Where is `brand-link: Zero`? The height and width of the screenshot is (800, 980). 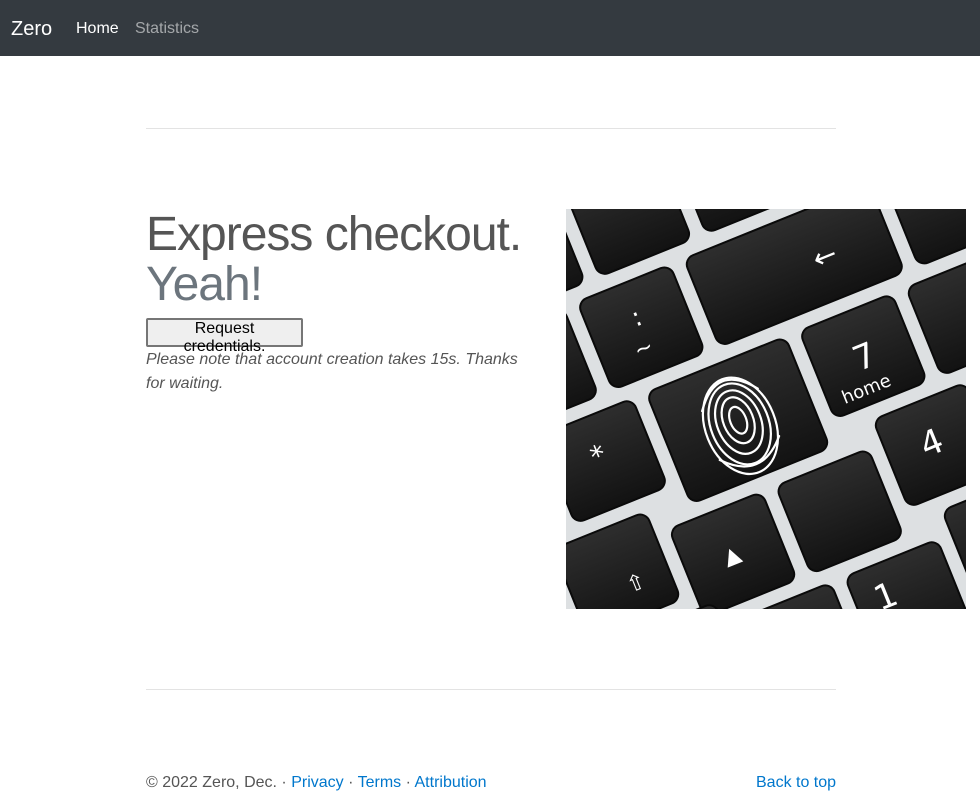
brand-link: Zero is located at coordinates (31, 29).